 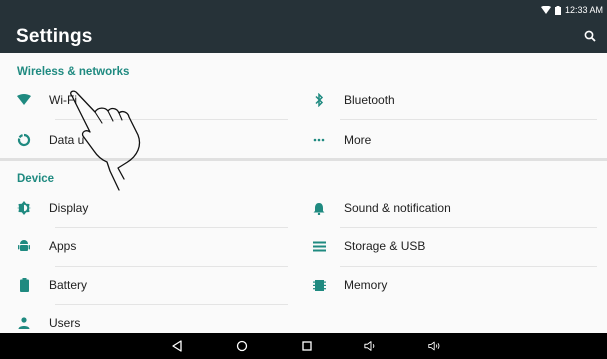 What do you see at coordinates (545, 10) in the screenshot?
I see `wifi-signal-icon` at bounding box center [545, 10].